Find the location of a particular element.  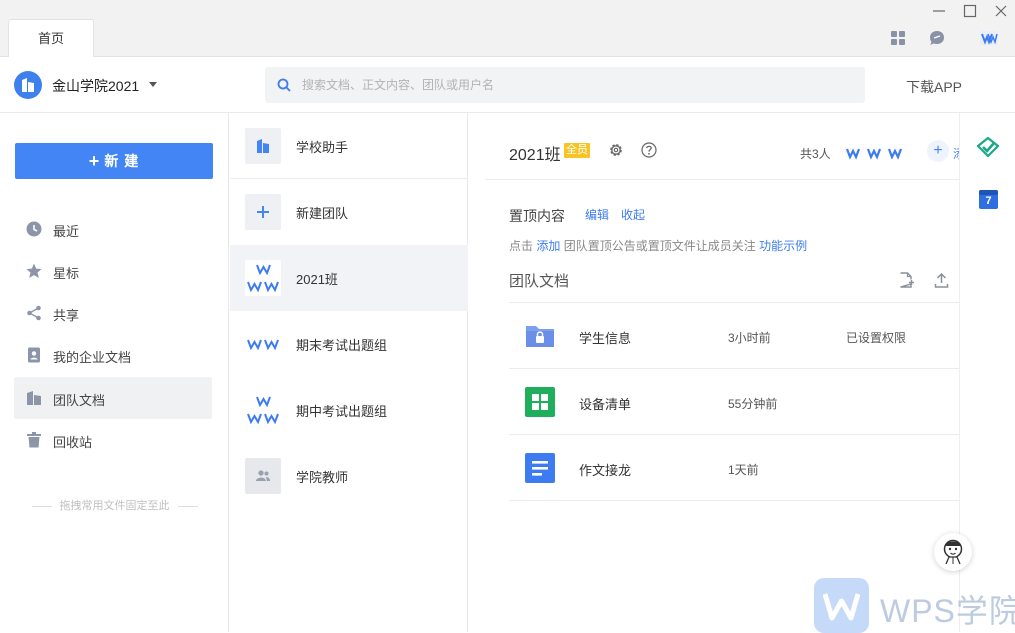

sidebar-item-enterprise-docs: 我的企业文档 is located at coordinates (113, 355).